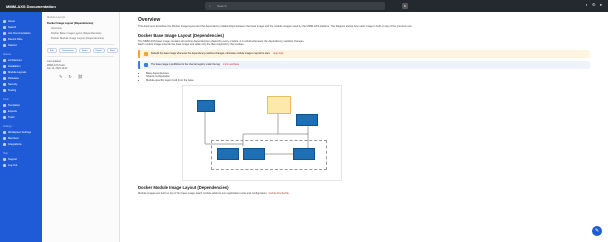  Describe the element at coordinates (15, 144) in the screenshot. I see `nav-label: Integrations` at that location.